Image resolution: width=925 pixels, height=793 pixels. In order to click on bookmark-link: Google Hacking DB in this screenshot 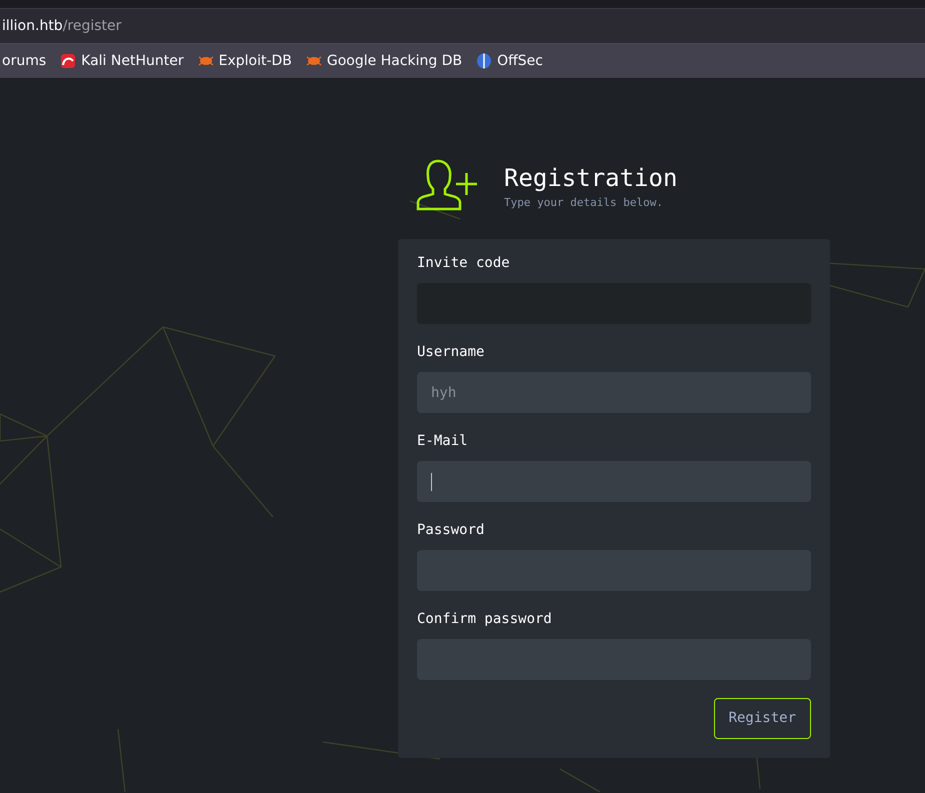, I will do `click(384, 61)`.